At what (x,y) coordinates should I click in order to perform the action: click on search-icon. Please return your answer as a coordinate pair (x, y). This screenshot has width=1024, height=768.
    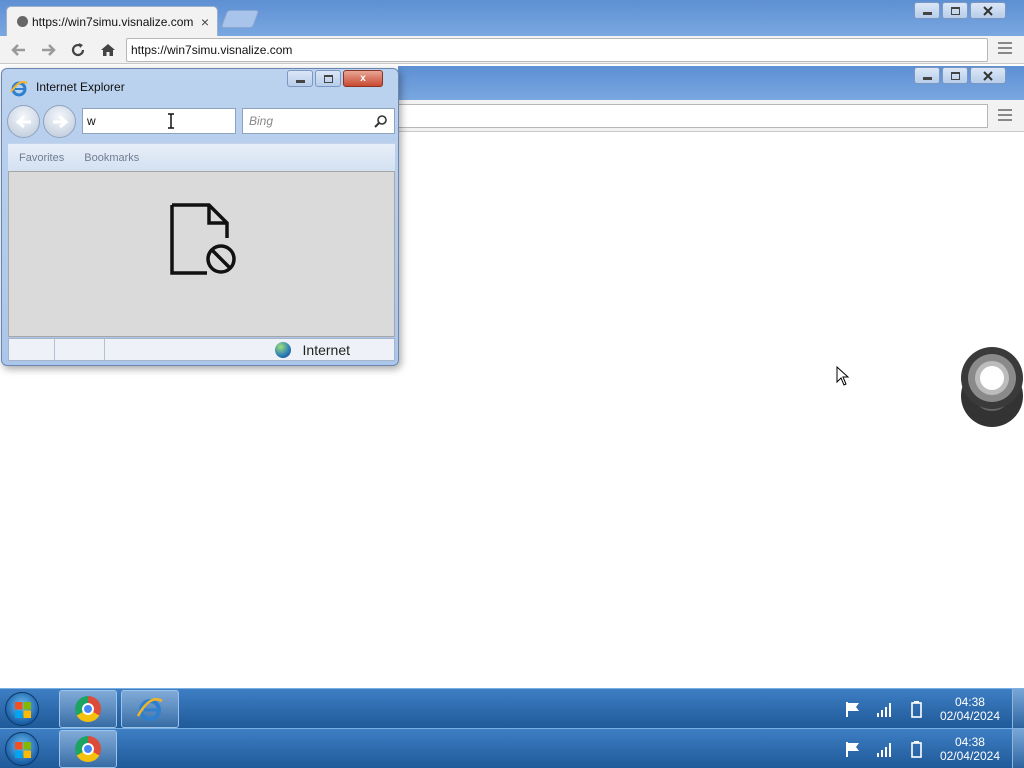
    Looking at the image, I should click on (381, 121).